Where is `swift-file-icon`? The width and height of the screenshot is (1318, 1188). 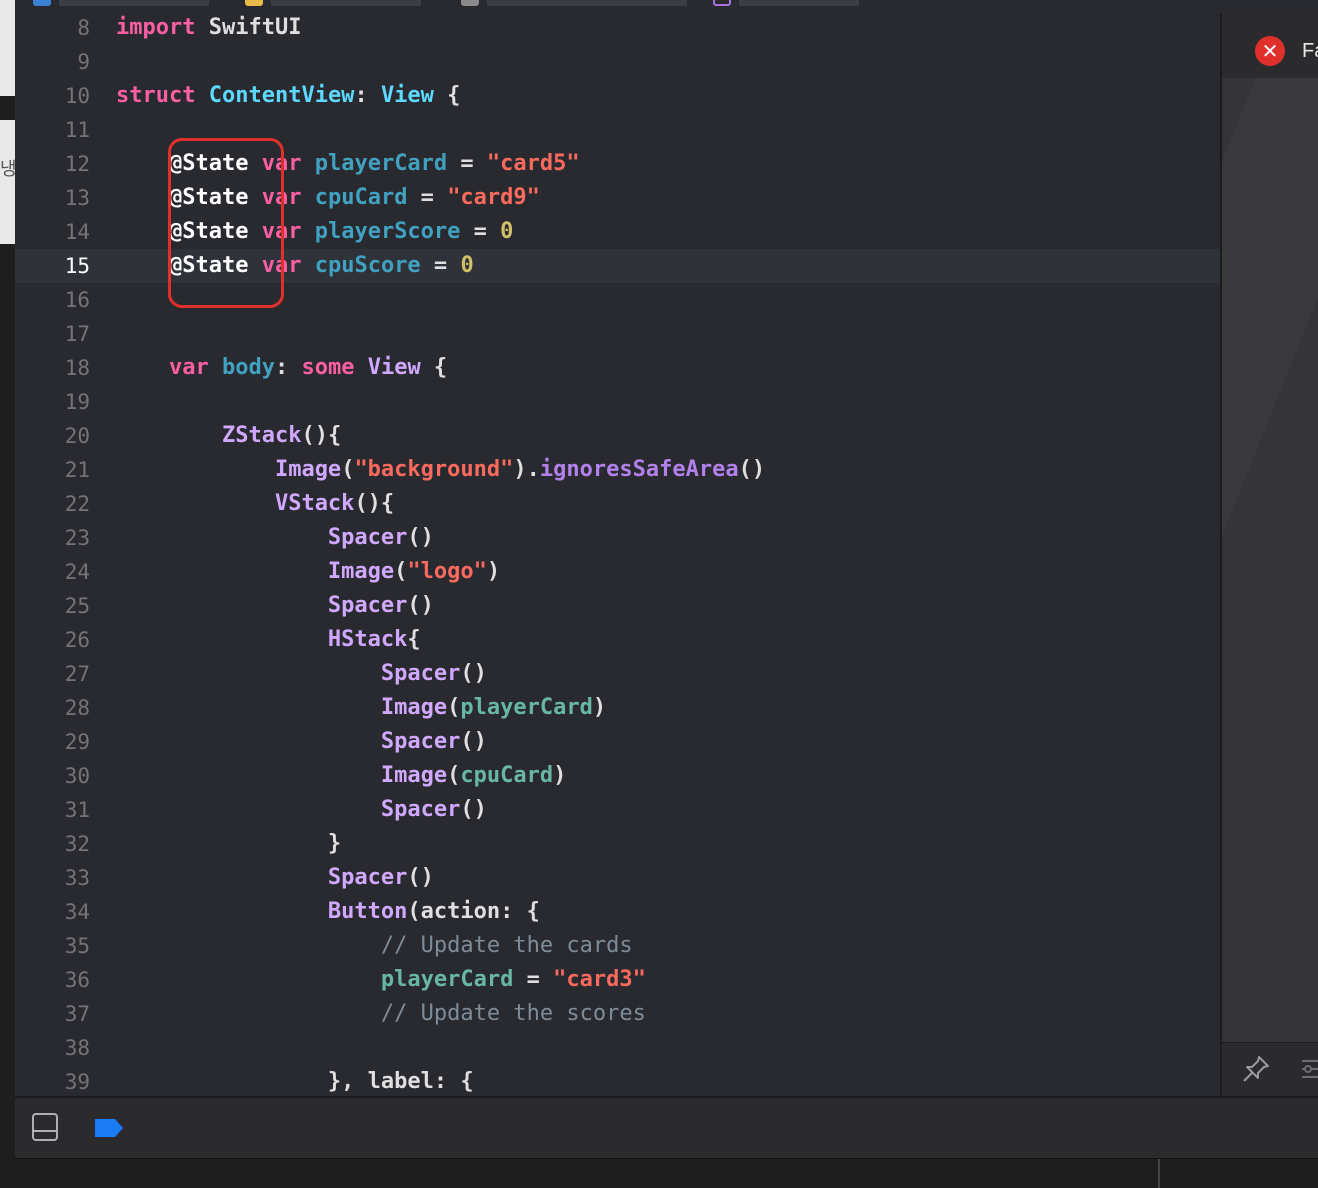 swift-file-icon is located at coordinates (722, 3).